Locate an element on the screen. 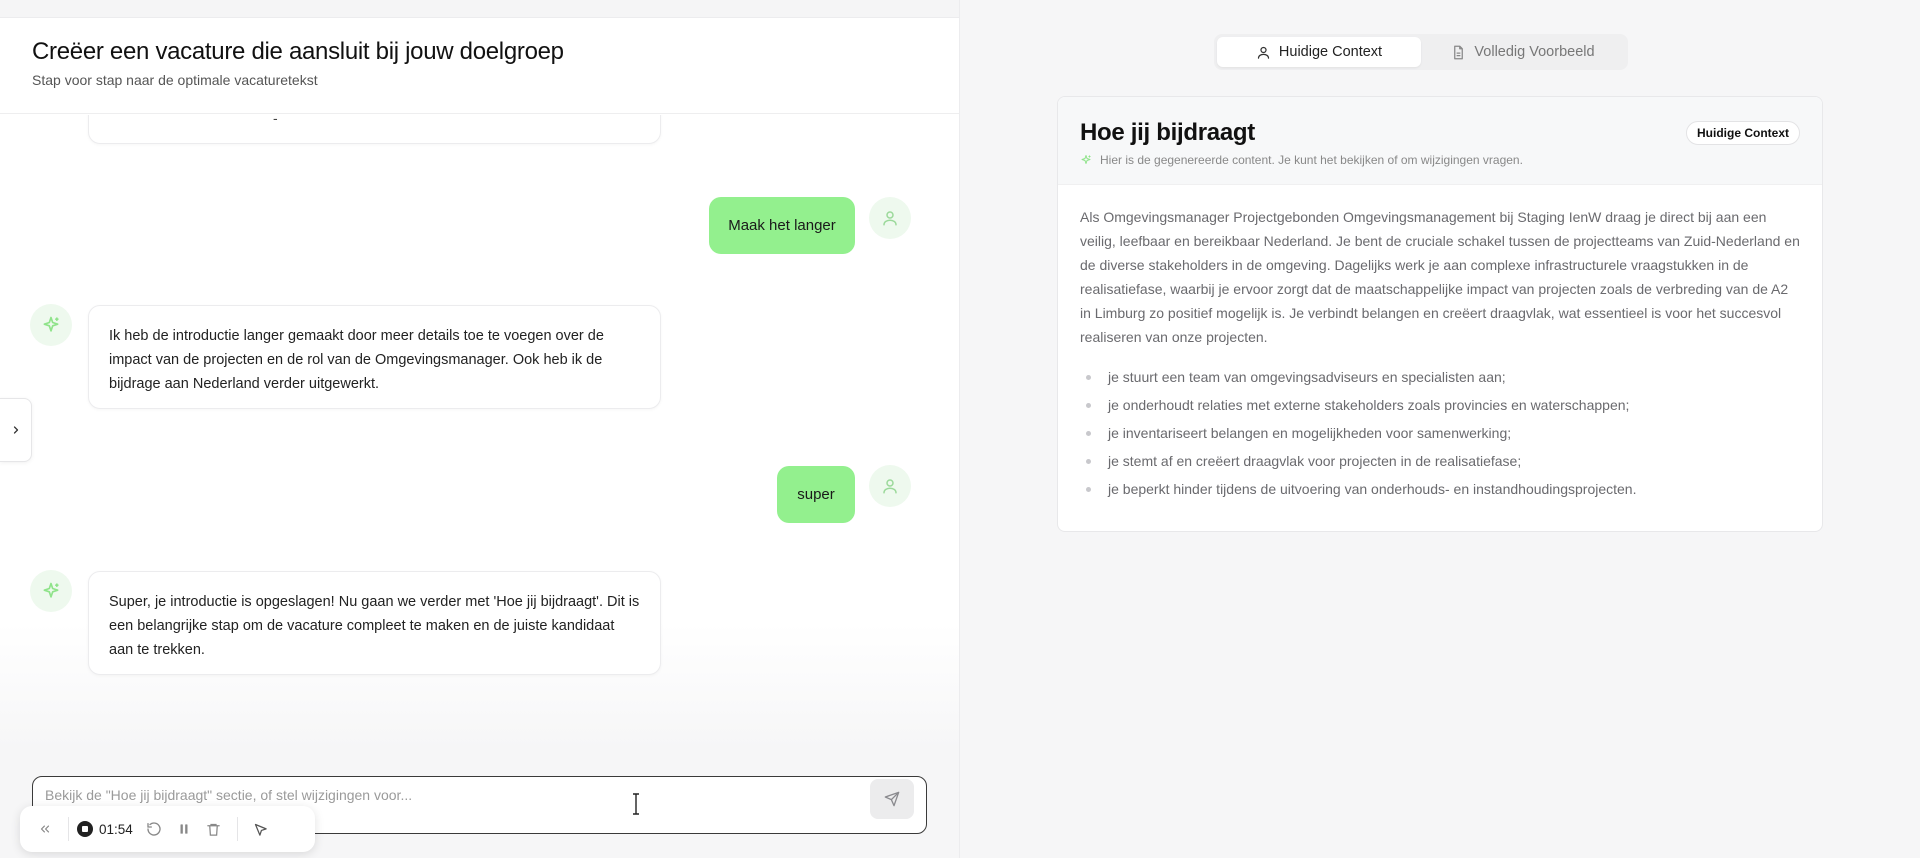 Image resolution: width=1920 pixels, height=858 pixels. screen-recorder-toolbar: 01:54 is located at coordinates (167, 829).